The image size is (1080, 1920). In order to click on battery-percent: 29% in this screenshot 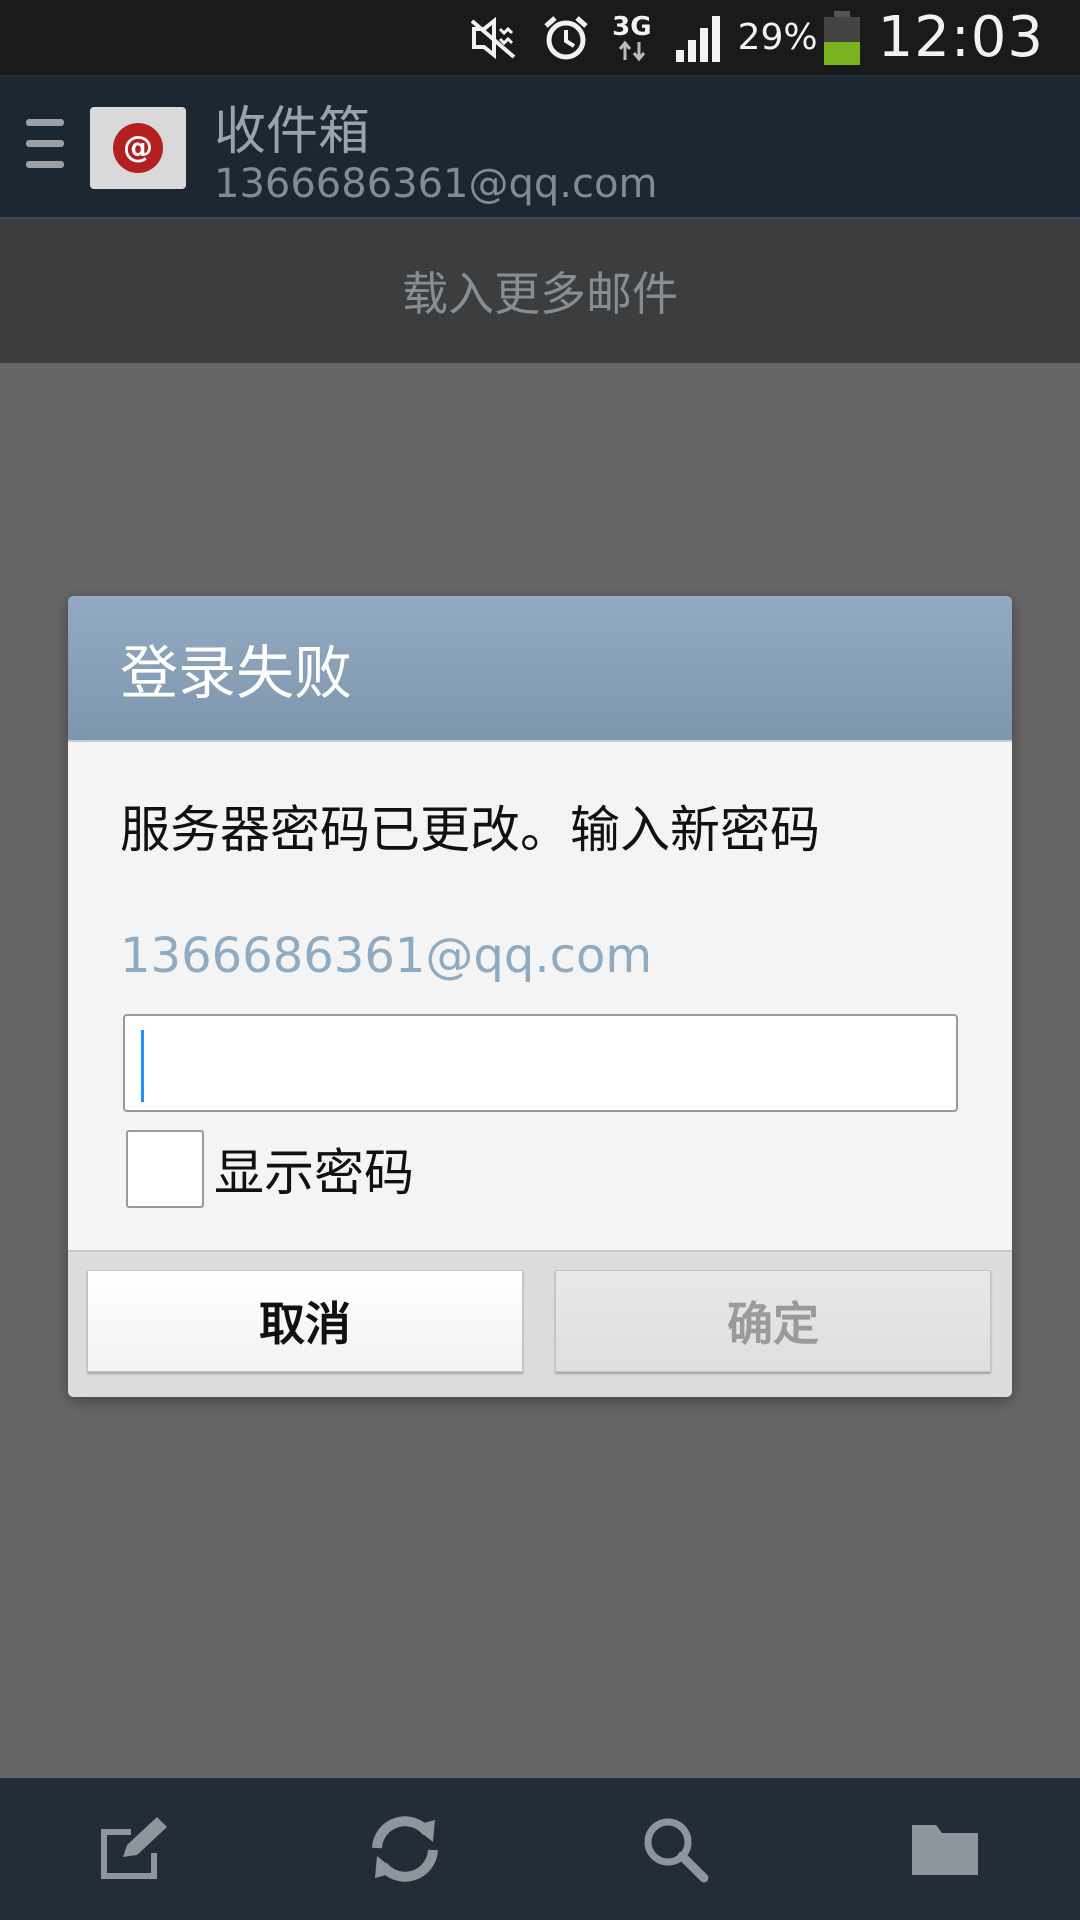, I will do `click(777, 37)`.